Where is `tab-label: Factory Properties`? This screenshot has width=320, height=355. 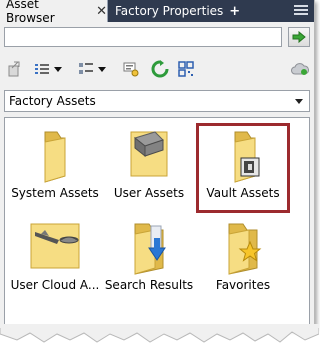
tab-label: Factory Properties is located at coordinates (169, 11).